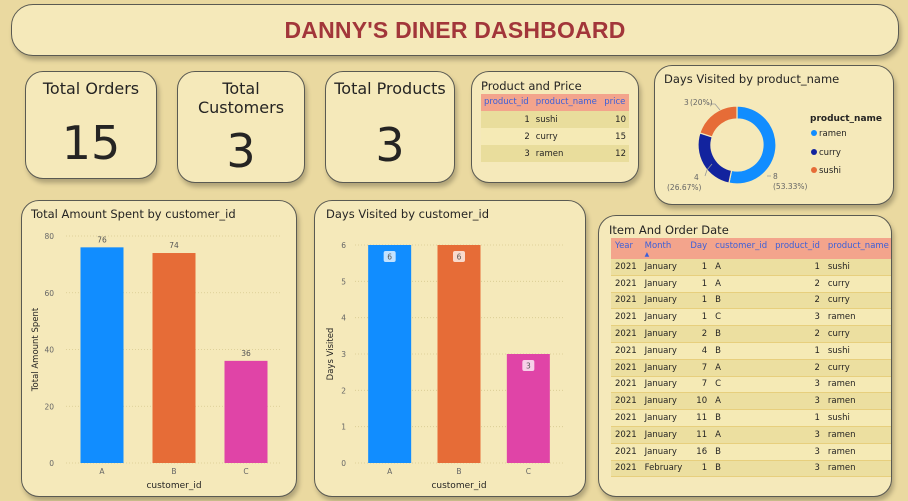 The width and height of the screenshot is (908, 501). What do you see at coordinates (647, 254) in the screenshot?
I see `sort-ascending-icon: ▲` at bounding box center [647, 254].